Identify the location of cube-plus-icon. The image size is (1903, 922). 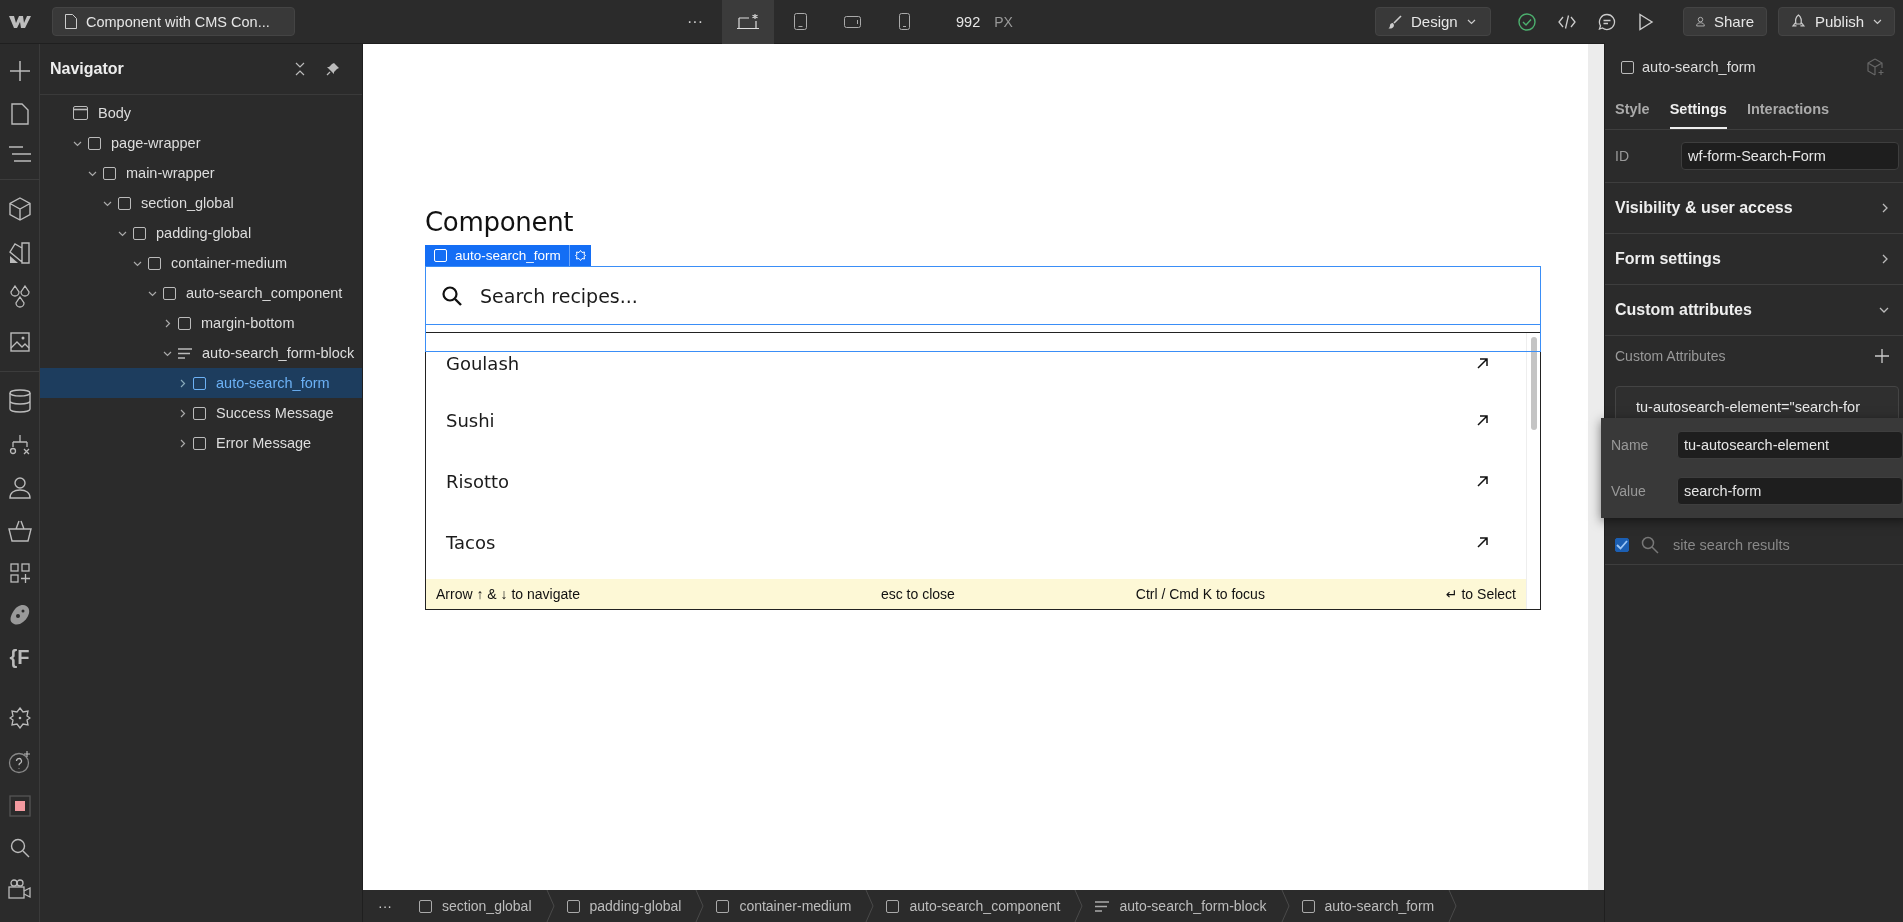
(1876, 67).